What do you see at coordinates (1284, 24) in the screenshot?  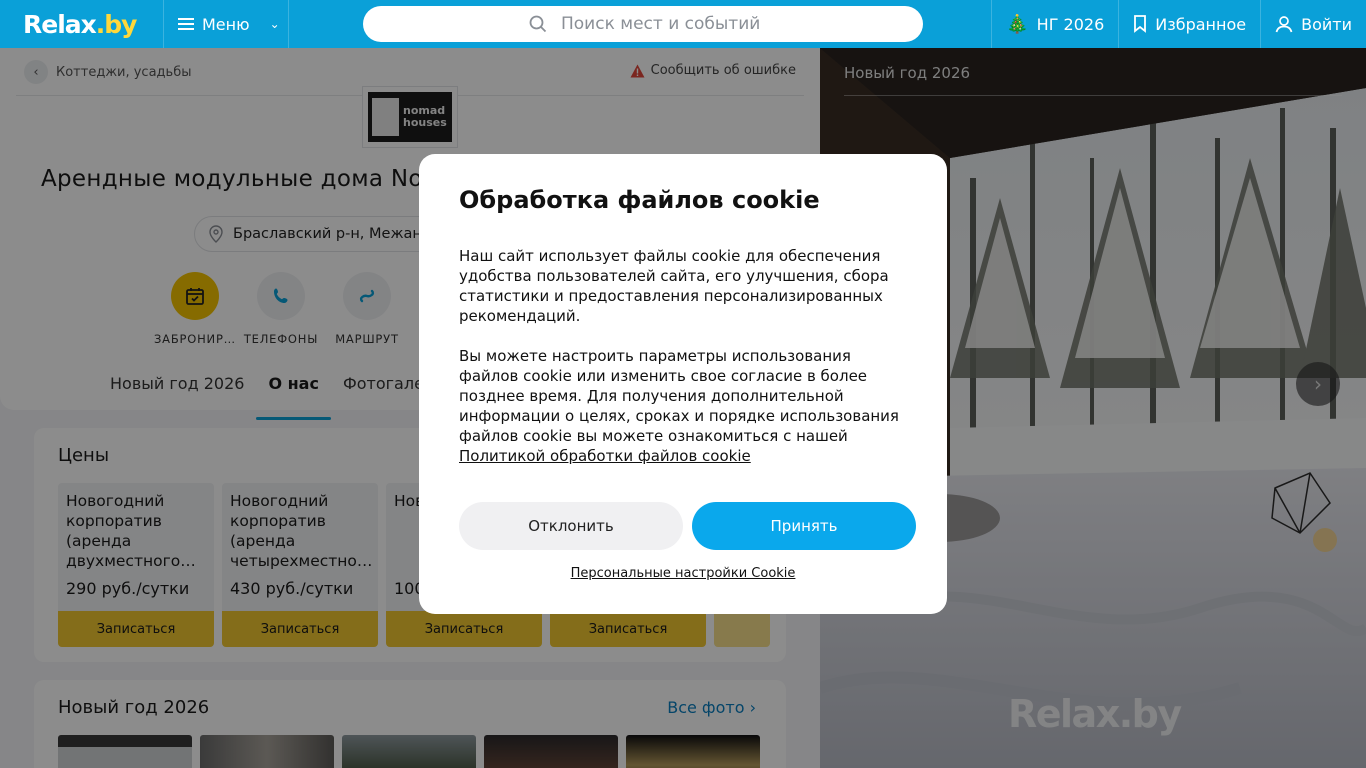 I see `user-icon` at bounding box center [1284, 24].